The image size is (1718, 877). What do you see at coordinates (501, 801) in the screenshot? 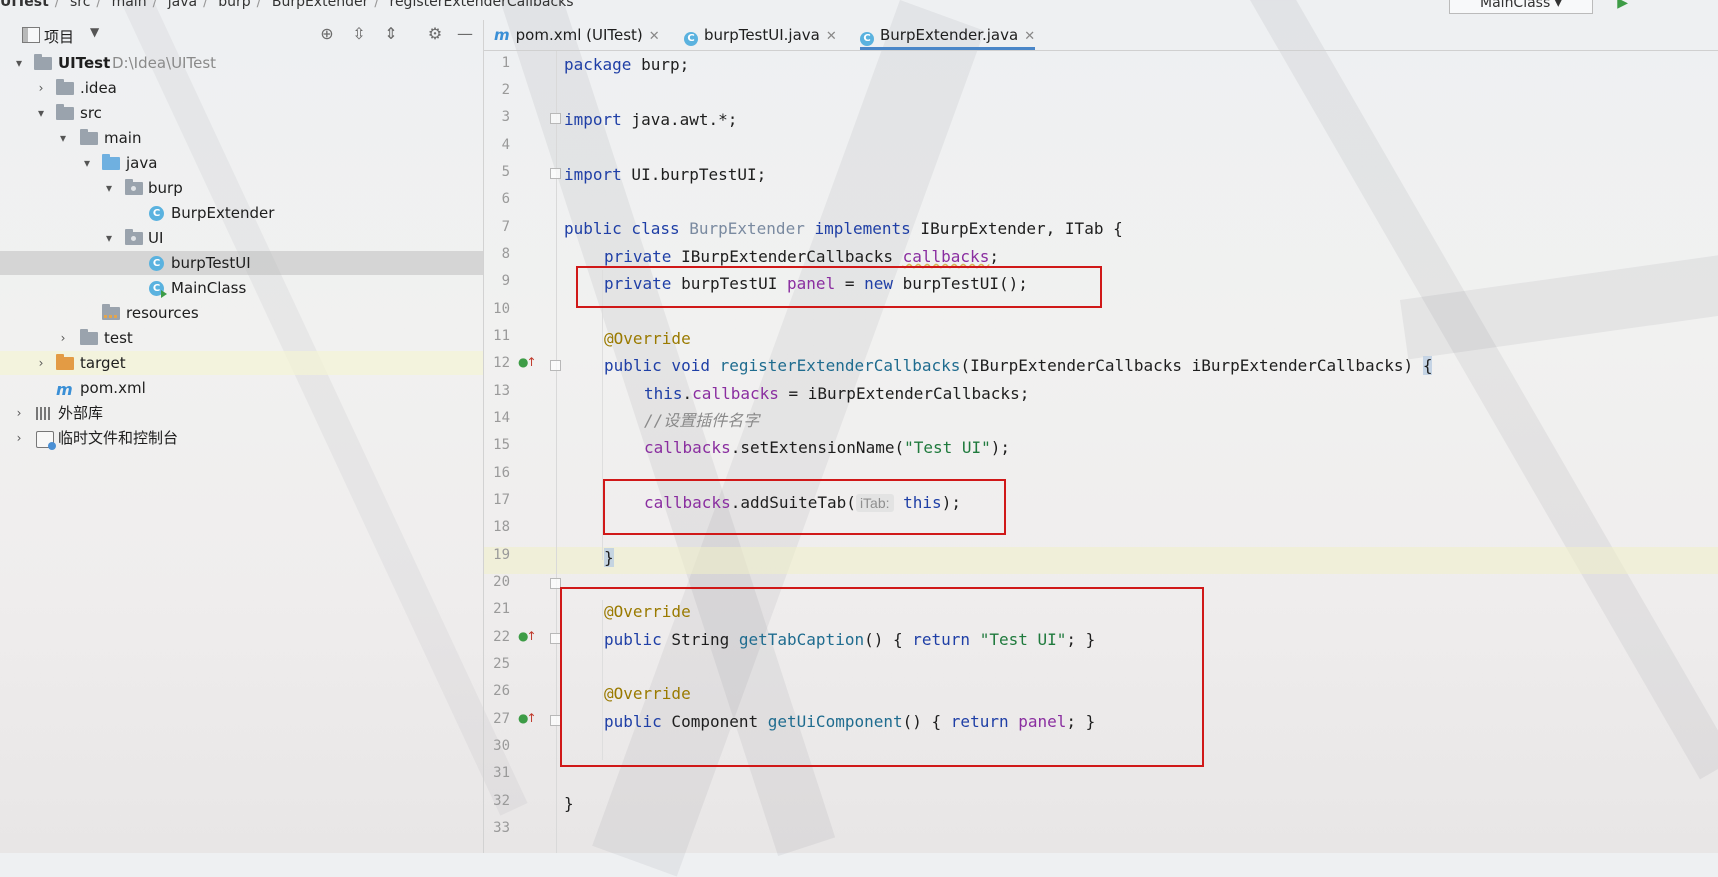
I see `line-number: 32` at bounding box center [501, 801].